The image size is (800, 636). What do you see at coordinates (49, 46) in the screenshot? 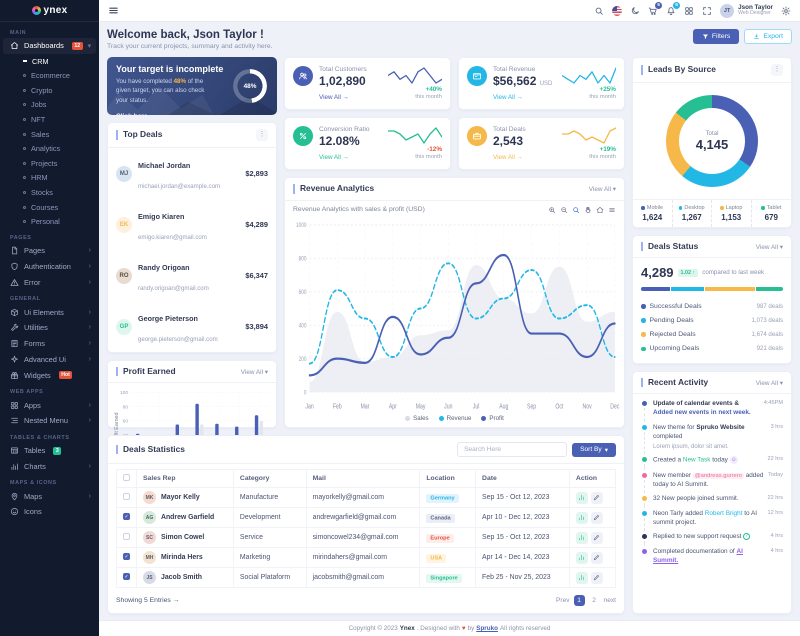
I see `sidebar-item-dashboards: Dashboards 12 ▾` at bounding box center [49, 46].